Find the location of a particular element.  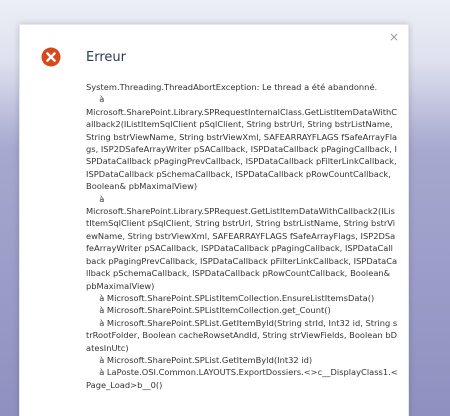

error-circle-x-icon is located at coordinates (51, 57).